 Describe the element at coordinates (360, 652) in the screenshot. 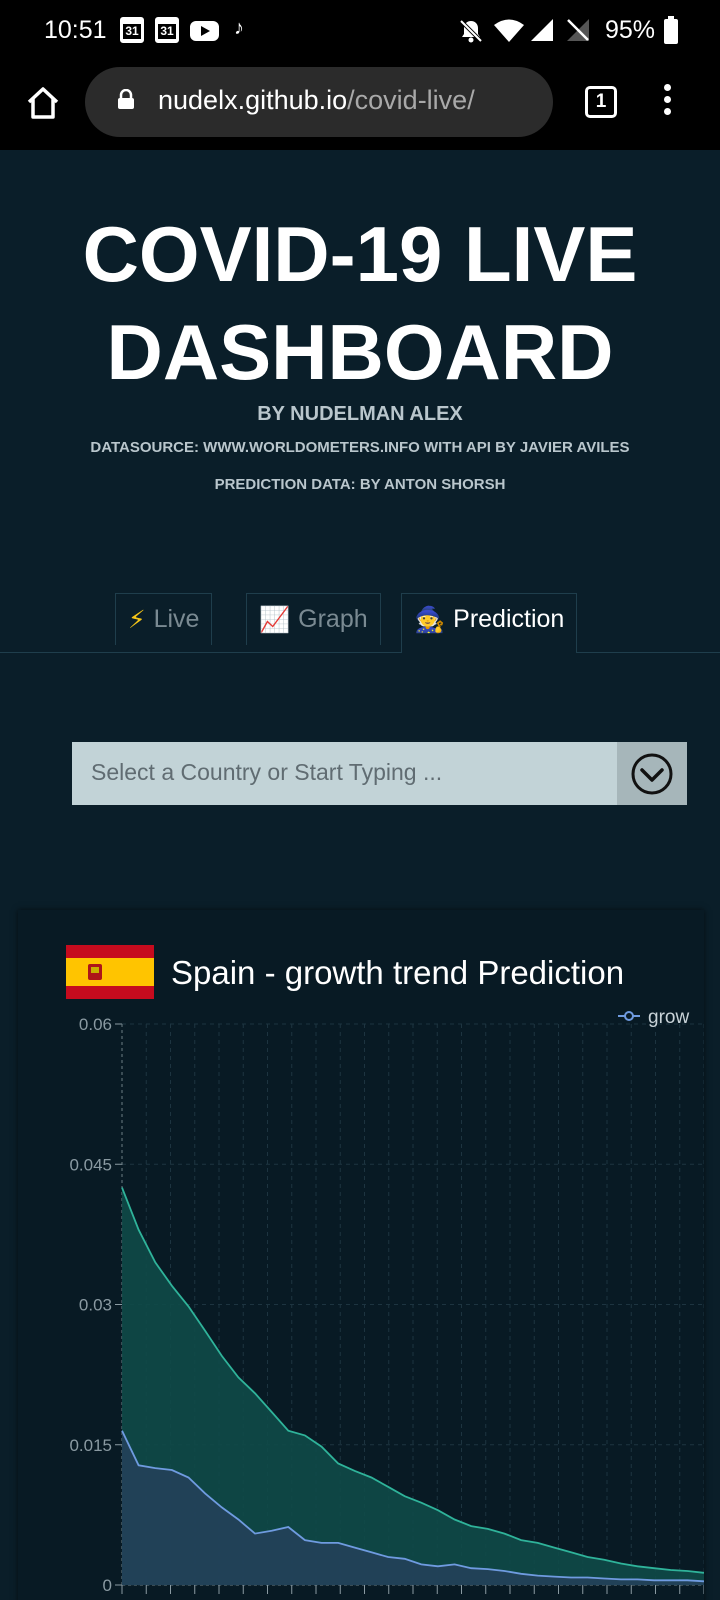

I see `tab-divider` at that location.